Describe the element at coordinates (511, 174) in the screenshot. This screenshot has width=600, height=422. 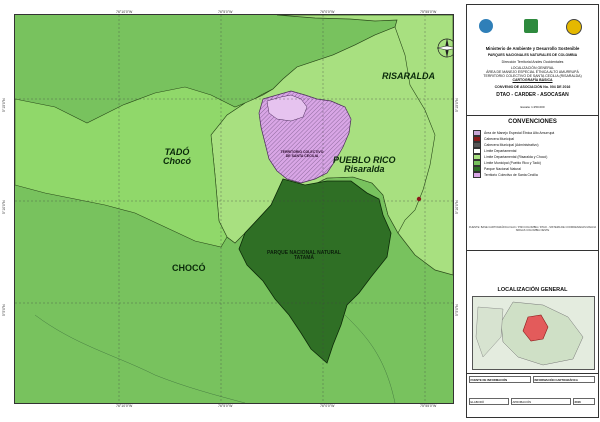
I see `legend-item-label: Territorio Colectivo de Santa Cecilia` at that location.